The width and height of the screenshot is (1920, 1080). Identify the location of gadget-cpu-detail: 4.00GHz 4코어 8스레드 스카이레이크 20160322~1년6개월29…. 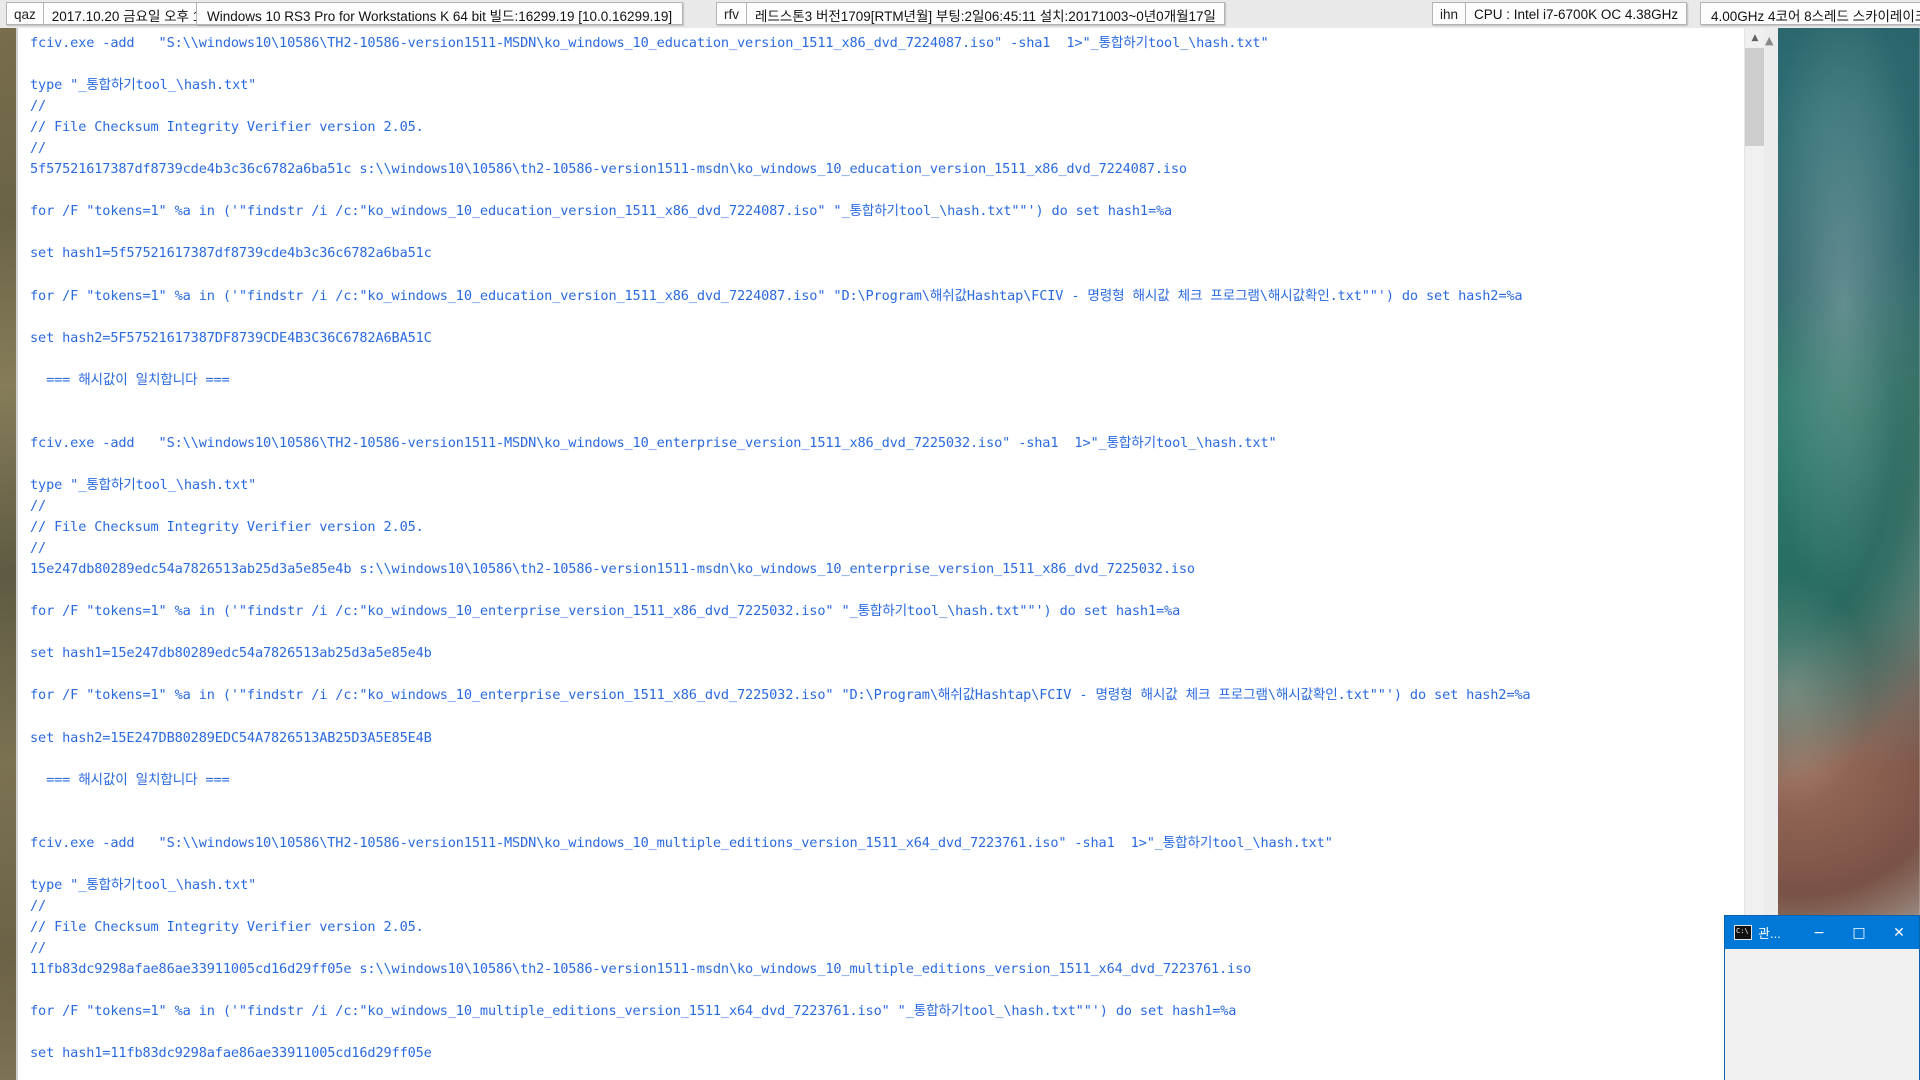
(1810, 13).